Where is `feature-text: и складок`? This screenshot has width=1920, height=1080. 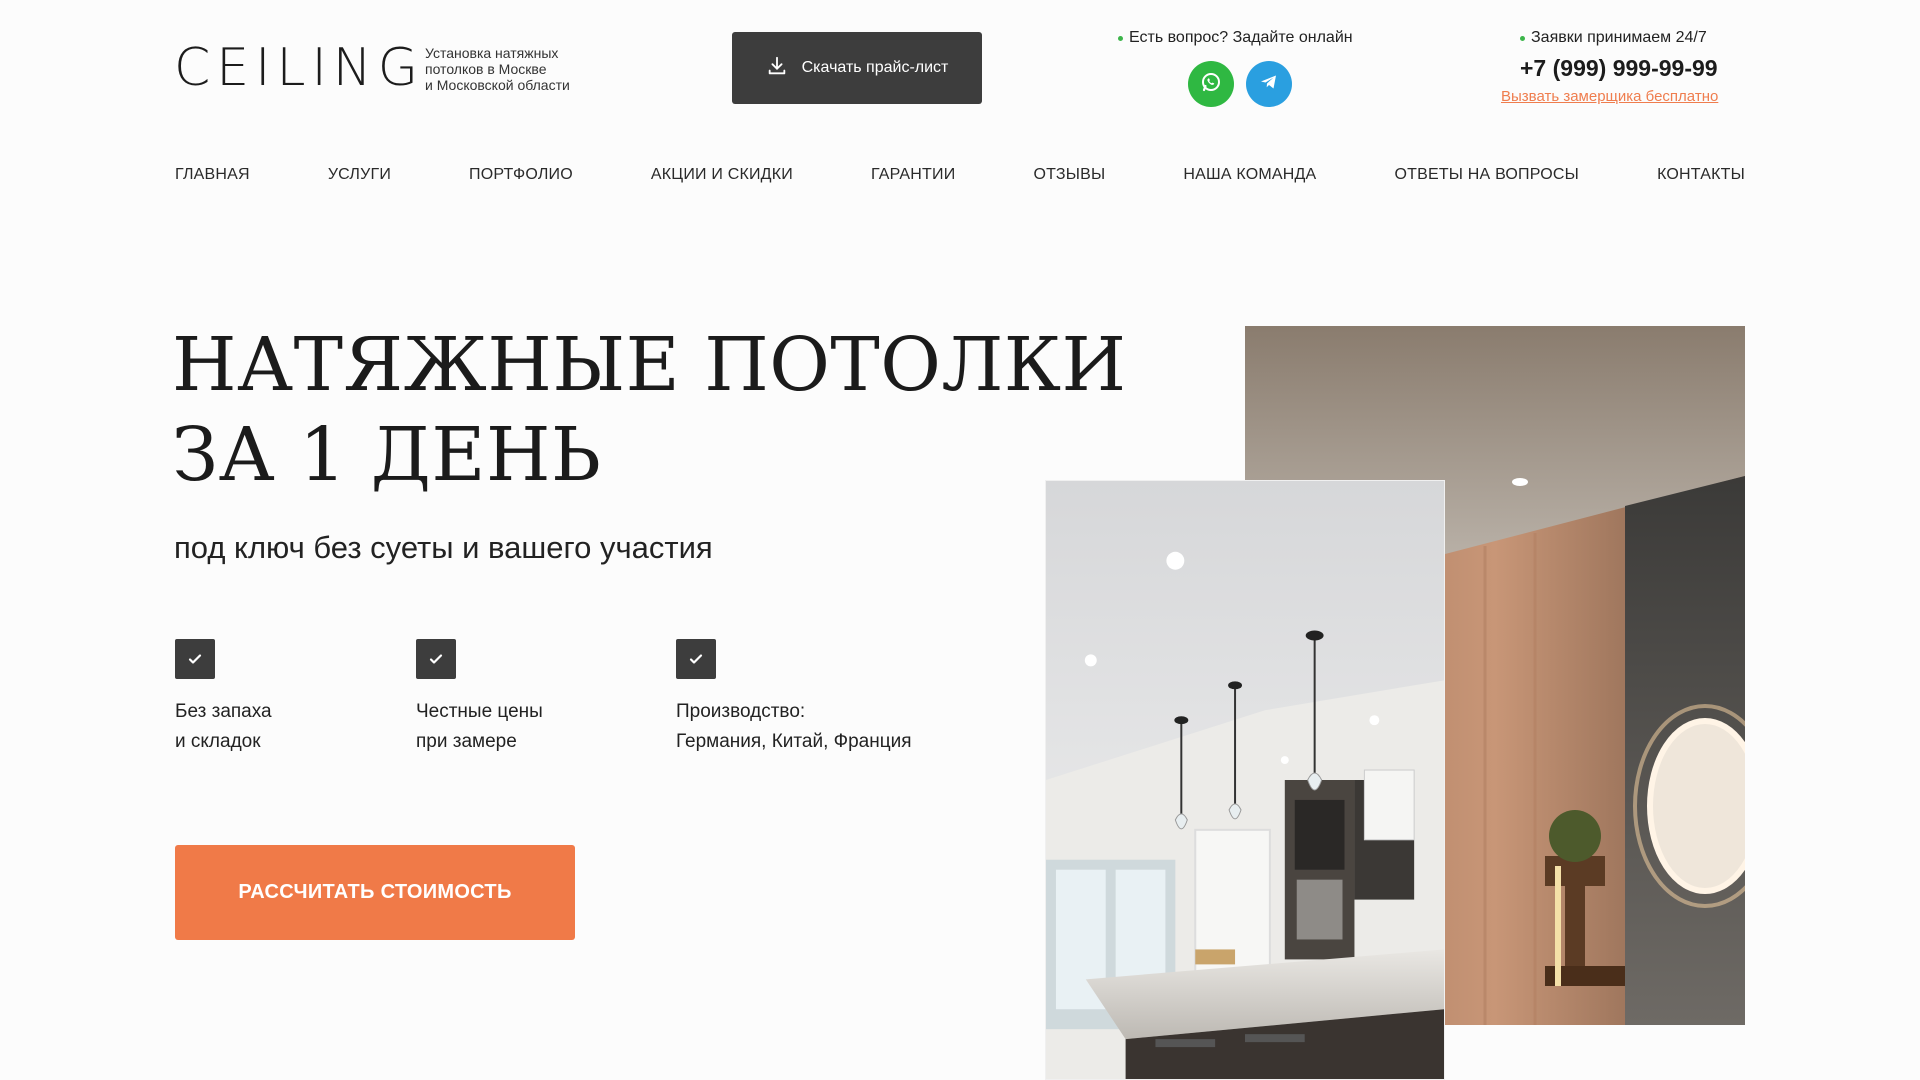 feature-text: и складок is located at coordinates (218, 741).